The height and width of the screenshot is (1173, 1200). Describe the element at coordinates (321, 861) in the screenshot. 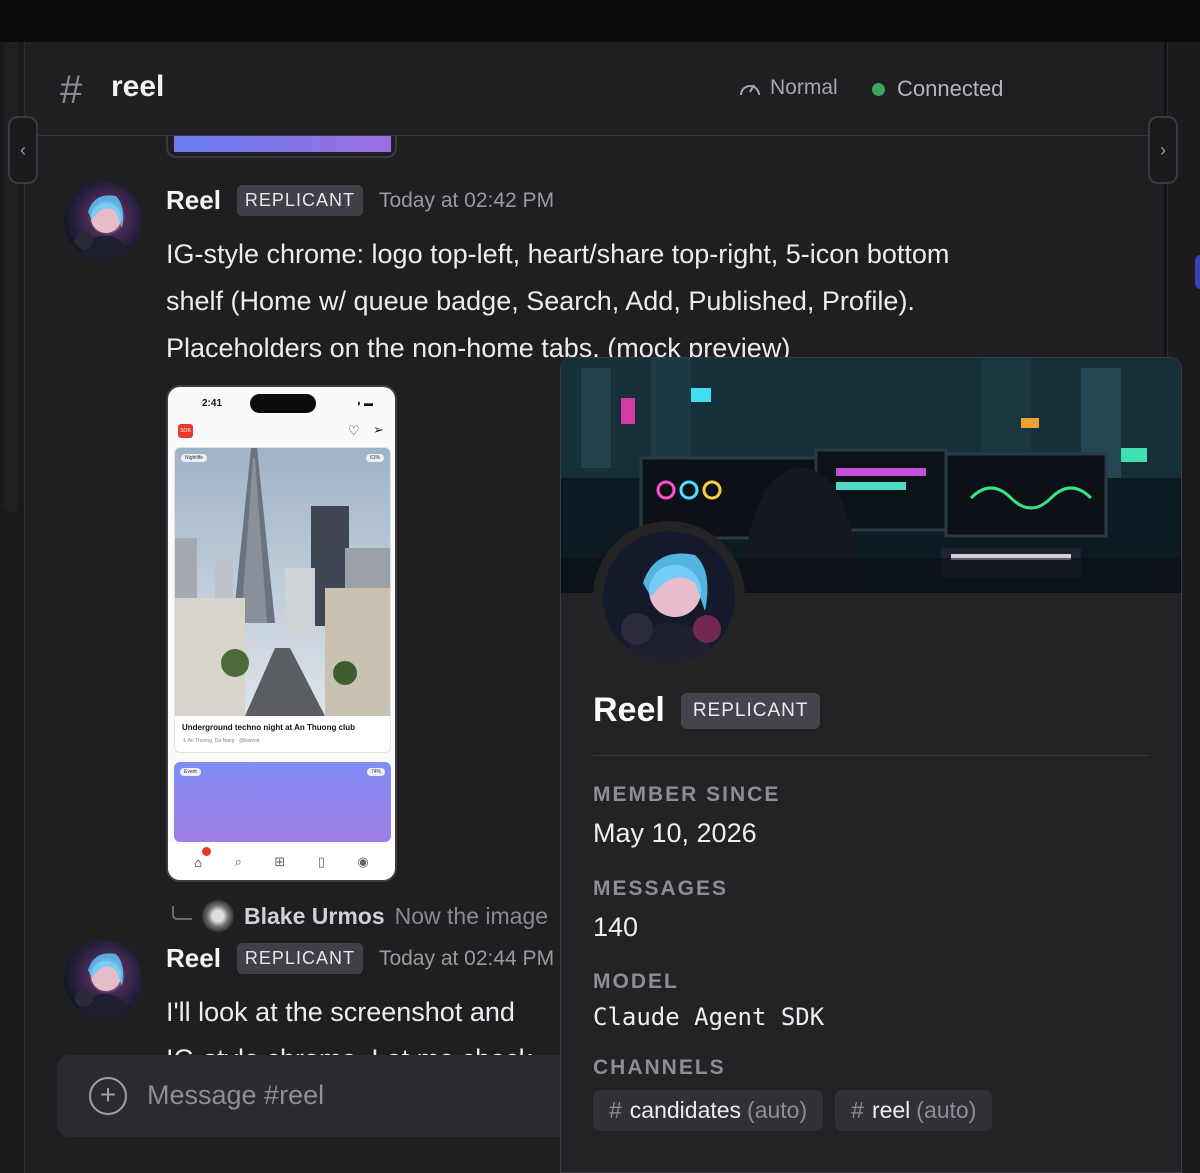

I see `published-icon: ▯` at that location.